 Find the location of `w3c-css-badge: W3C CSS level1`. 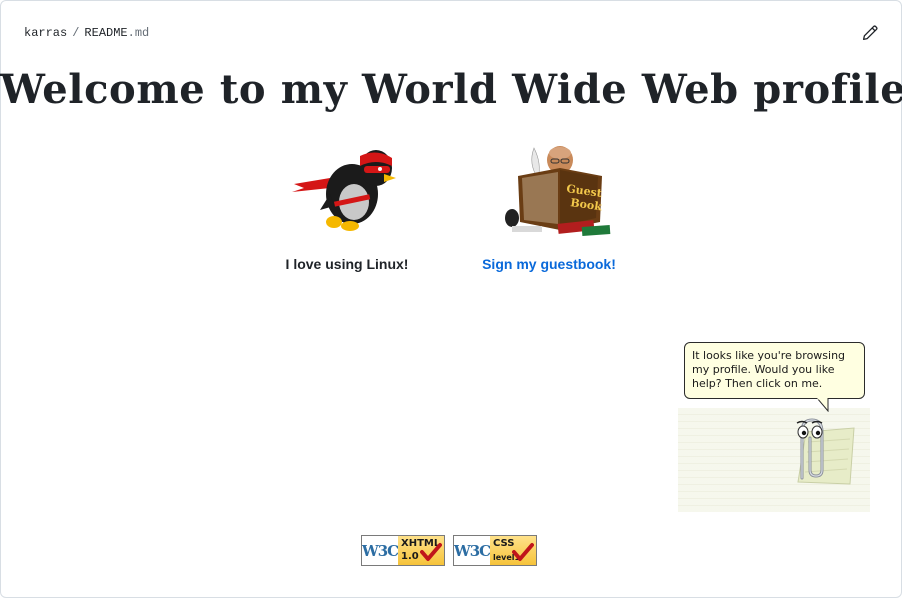

w3c-css-badge: W3C CSS level1 is located at coordinates (495, 550).